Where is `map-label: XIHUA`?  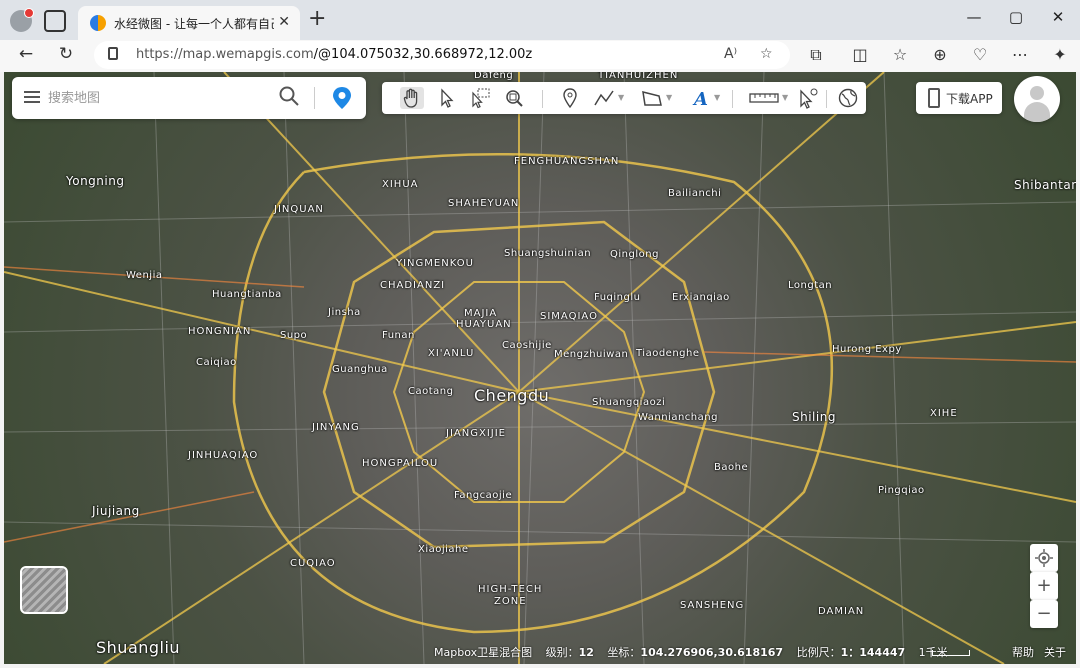 map-label: XIHUA is located at coordinates (400, 184).